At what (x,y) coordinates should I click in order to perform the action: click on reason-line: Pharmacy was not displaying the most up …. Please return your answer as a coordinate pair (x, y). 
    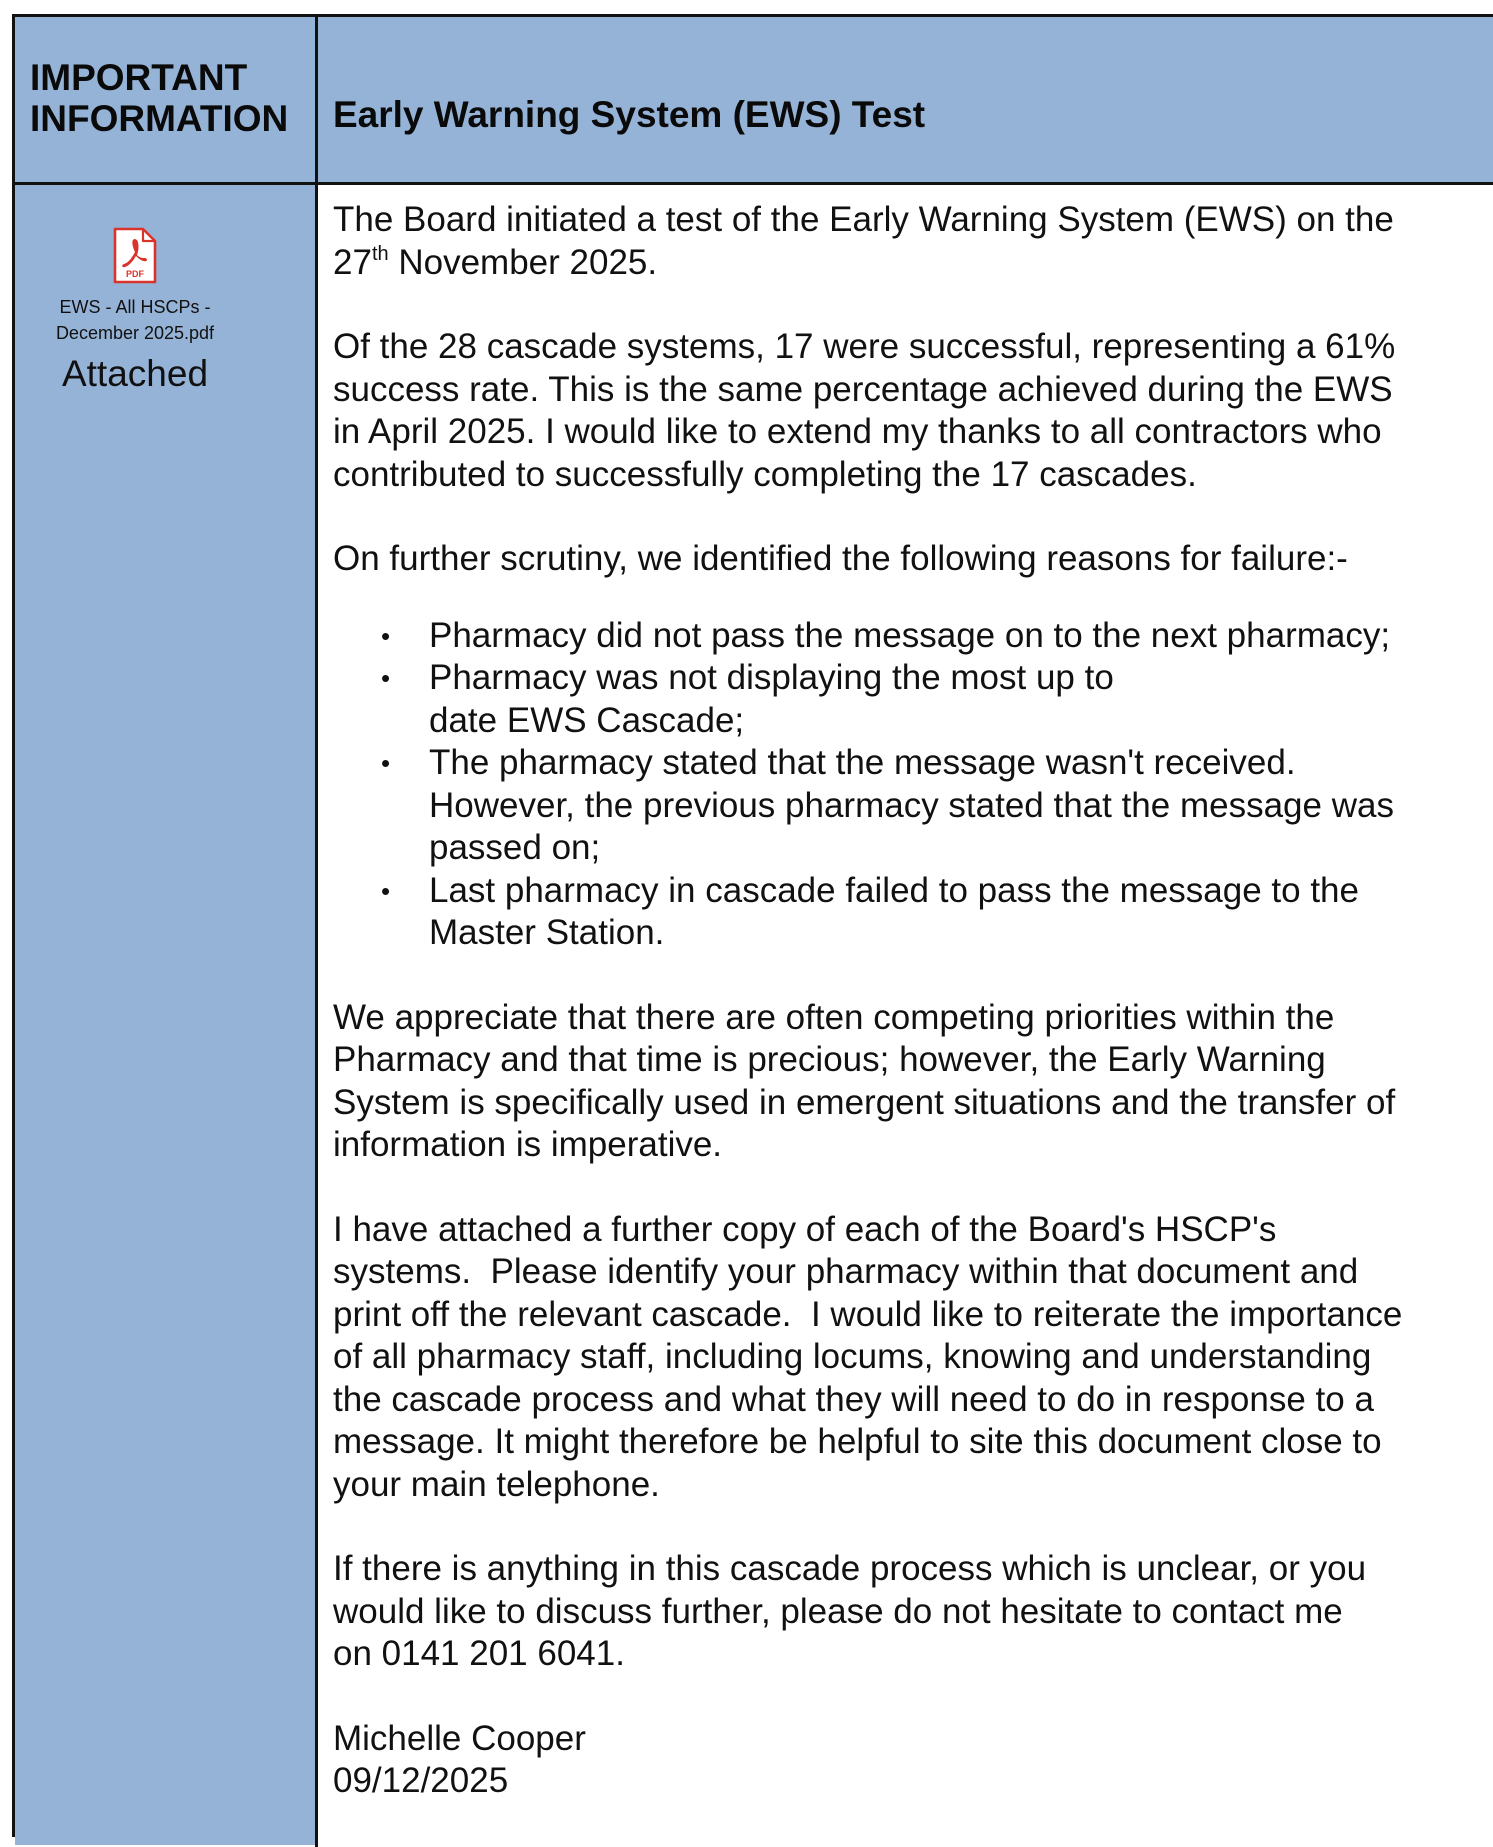
    Looking at the image, I should click on (771, 677).